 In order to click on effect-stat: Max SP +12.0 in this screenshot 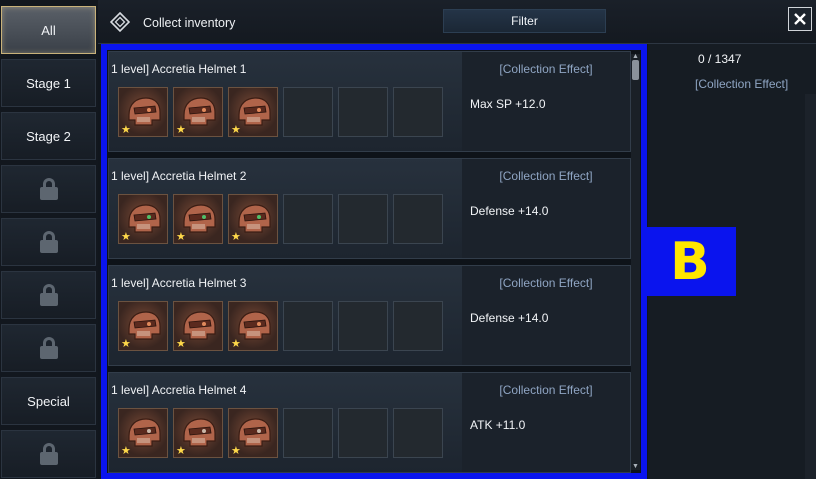, I will do `click(508, 104)`.